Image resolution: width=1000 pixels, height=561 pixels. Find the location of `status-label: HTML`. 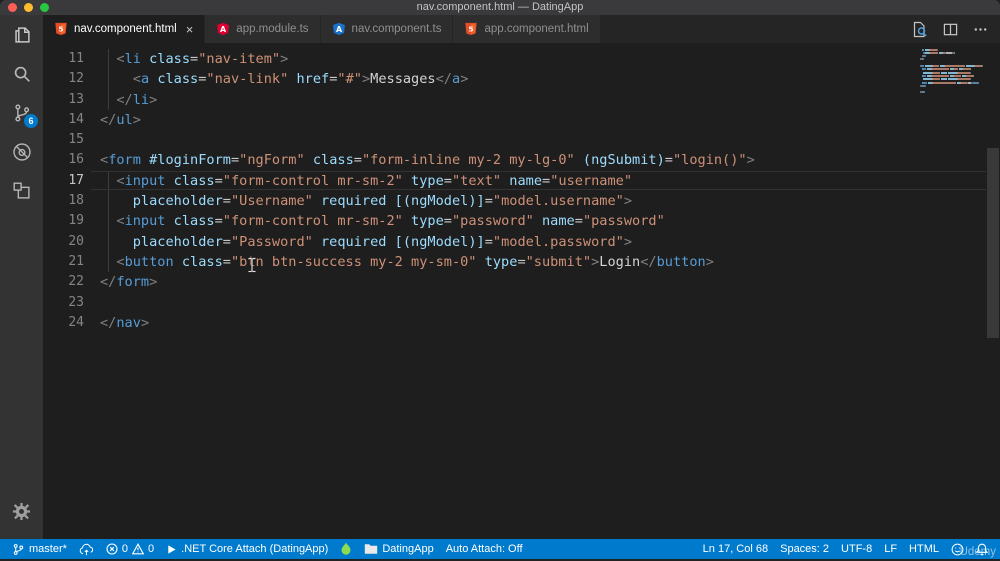

status-label: HTML is located at coordinates (924, 549).